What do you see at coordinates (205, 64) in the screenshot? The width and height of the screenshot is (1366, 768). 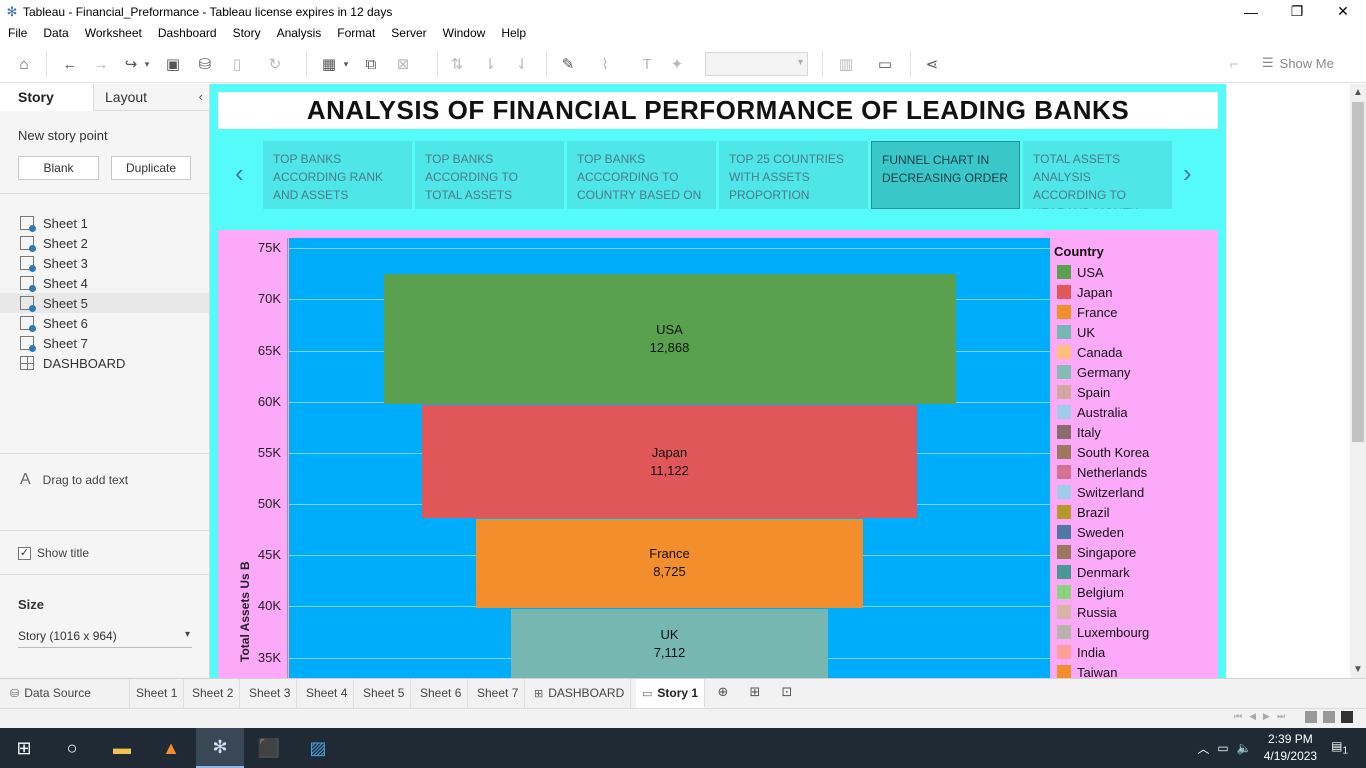 I see `new-datasource-icon: ⛁` at bounding box center [205, 64].